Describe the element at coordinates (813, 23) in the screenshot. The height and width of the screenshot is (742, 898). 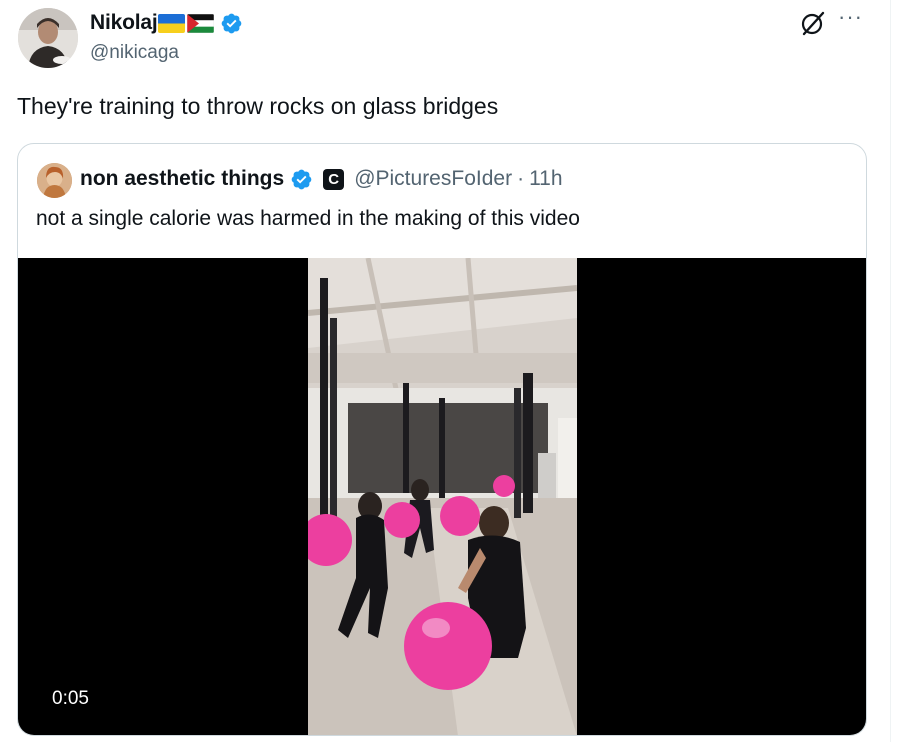
I see `grok-icon` at that location.